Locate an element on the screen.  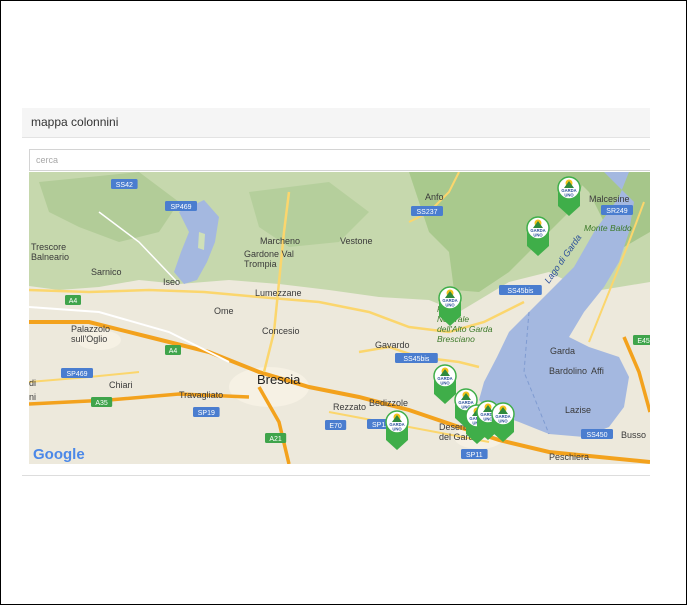
place-label: Palazzolo sull'Oglio is located at coordinates (90, 334).